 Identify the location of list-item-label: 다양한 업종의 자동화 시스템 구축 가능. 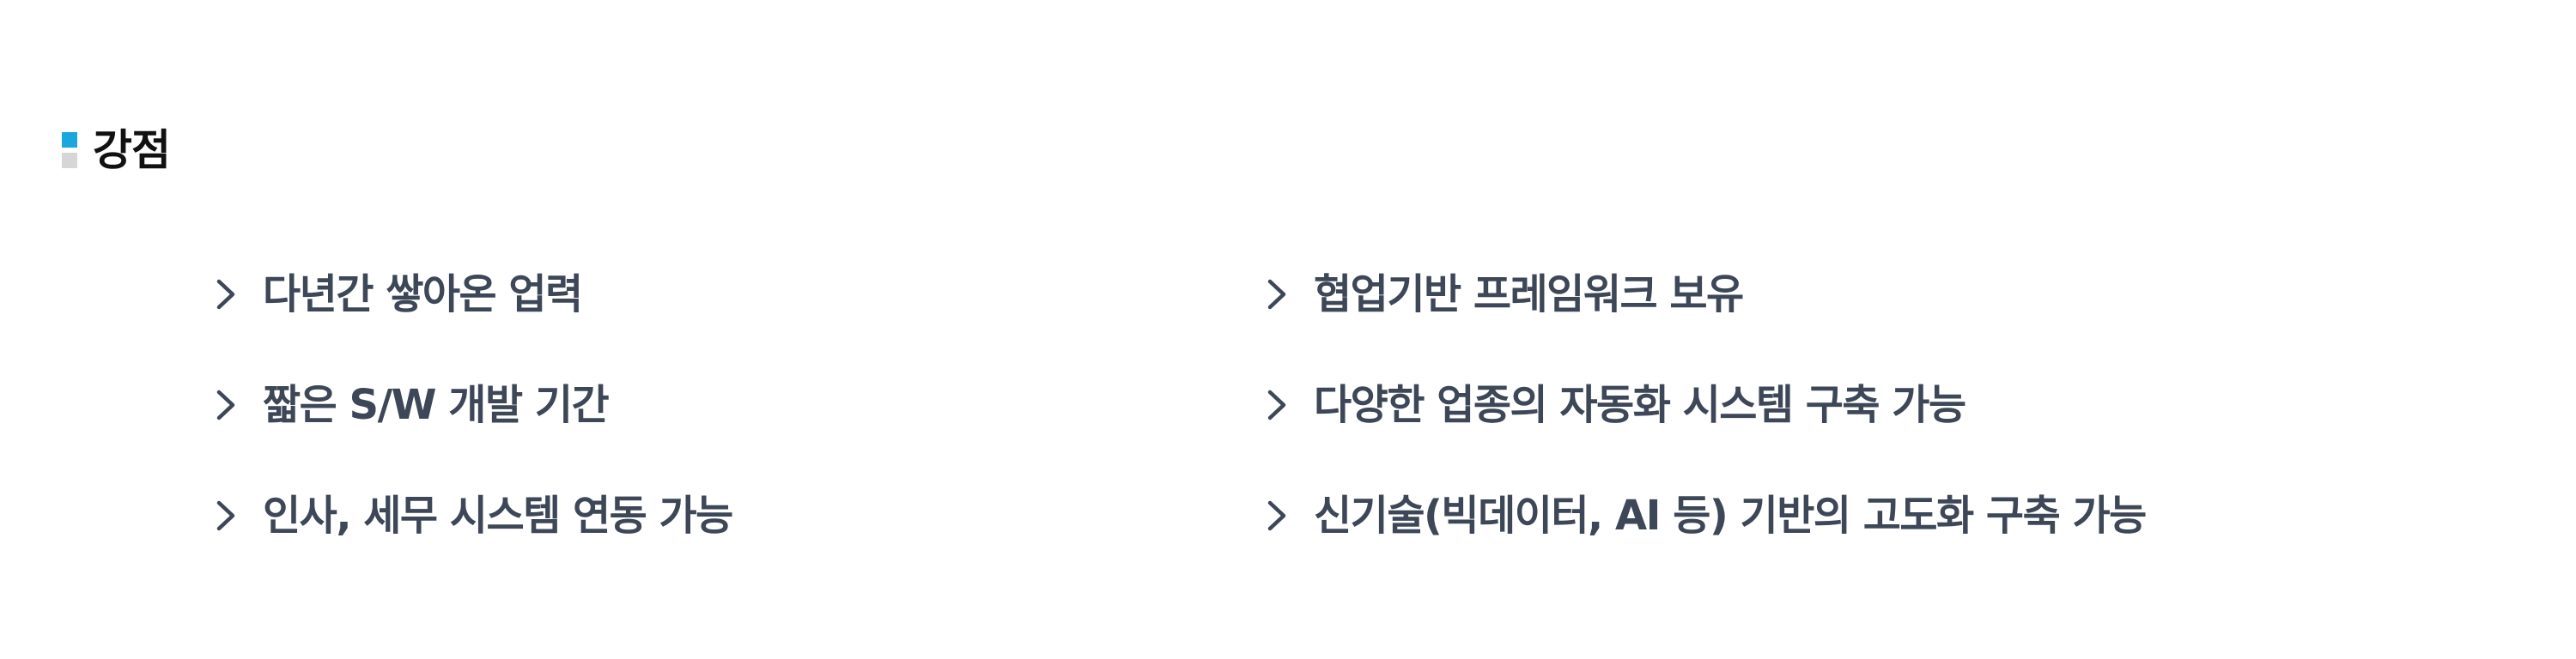
(1640, 405).